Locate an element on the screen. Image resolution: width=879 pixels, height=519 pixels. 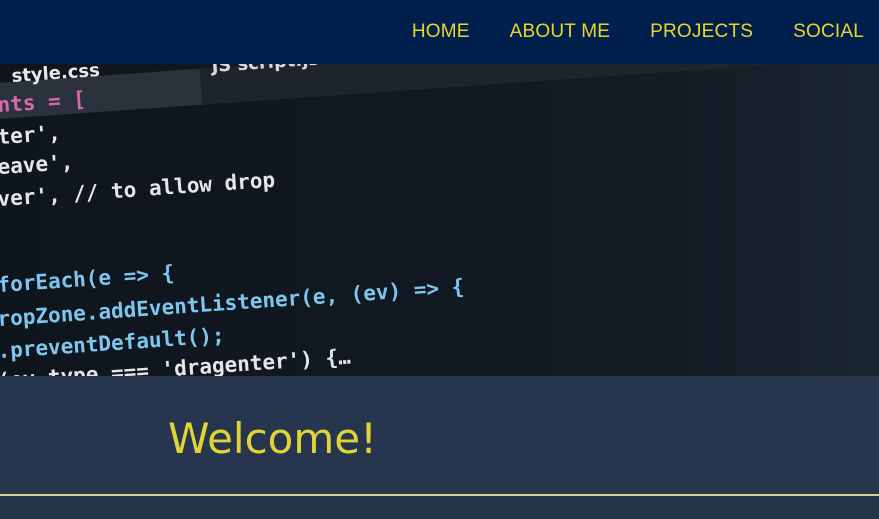
nav-about-link: ABOUT ME is located at coordinates (560, 32).